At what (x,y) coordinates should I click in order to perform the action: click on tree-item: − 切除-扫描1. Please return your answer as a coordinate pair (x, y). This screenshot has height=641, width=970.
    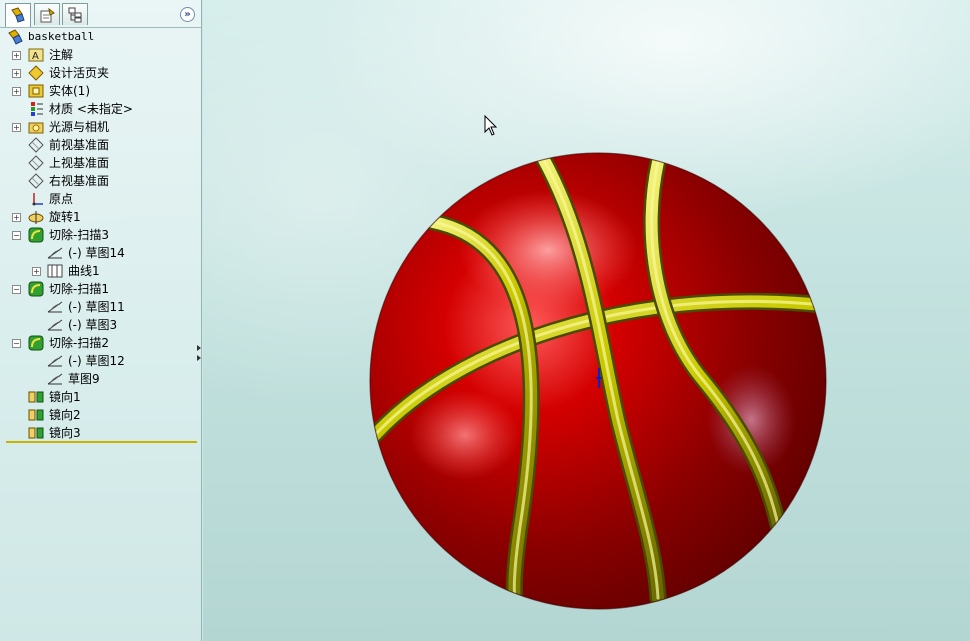
    Looking at the image, I should click on (100, 289).